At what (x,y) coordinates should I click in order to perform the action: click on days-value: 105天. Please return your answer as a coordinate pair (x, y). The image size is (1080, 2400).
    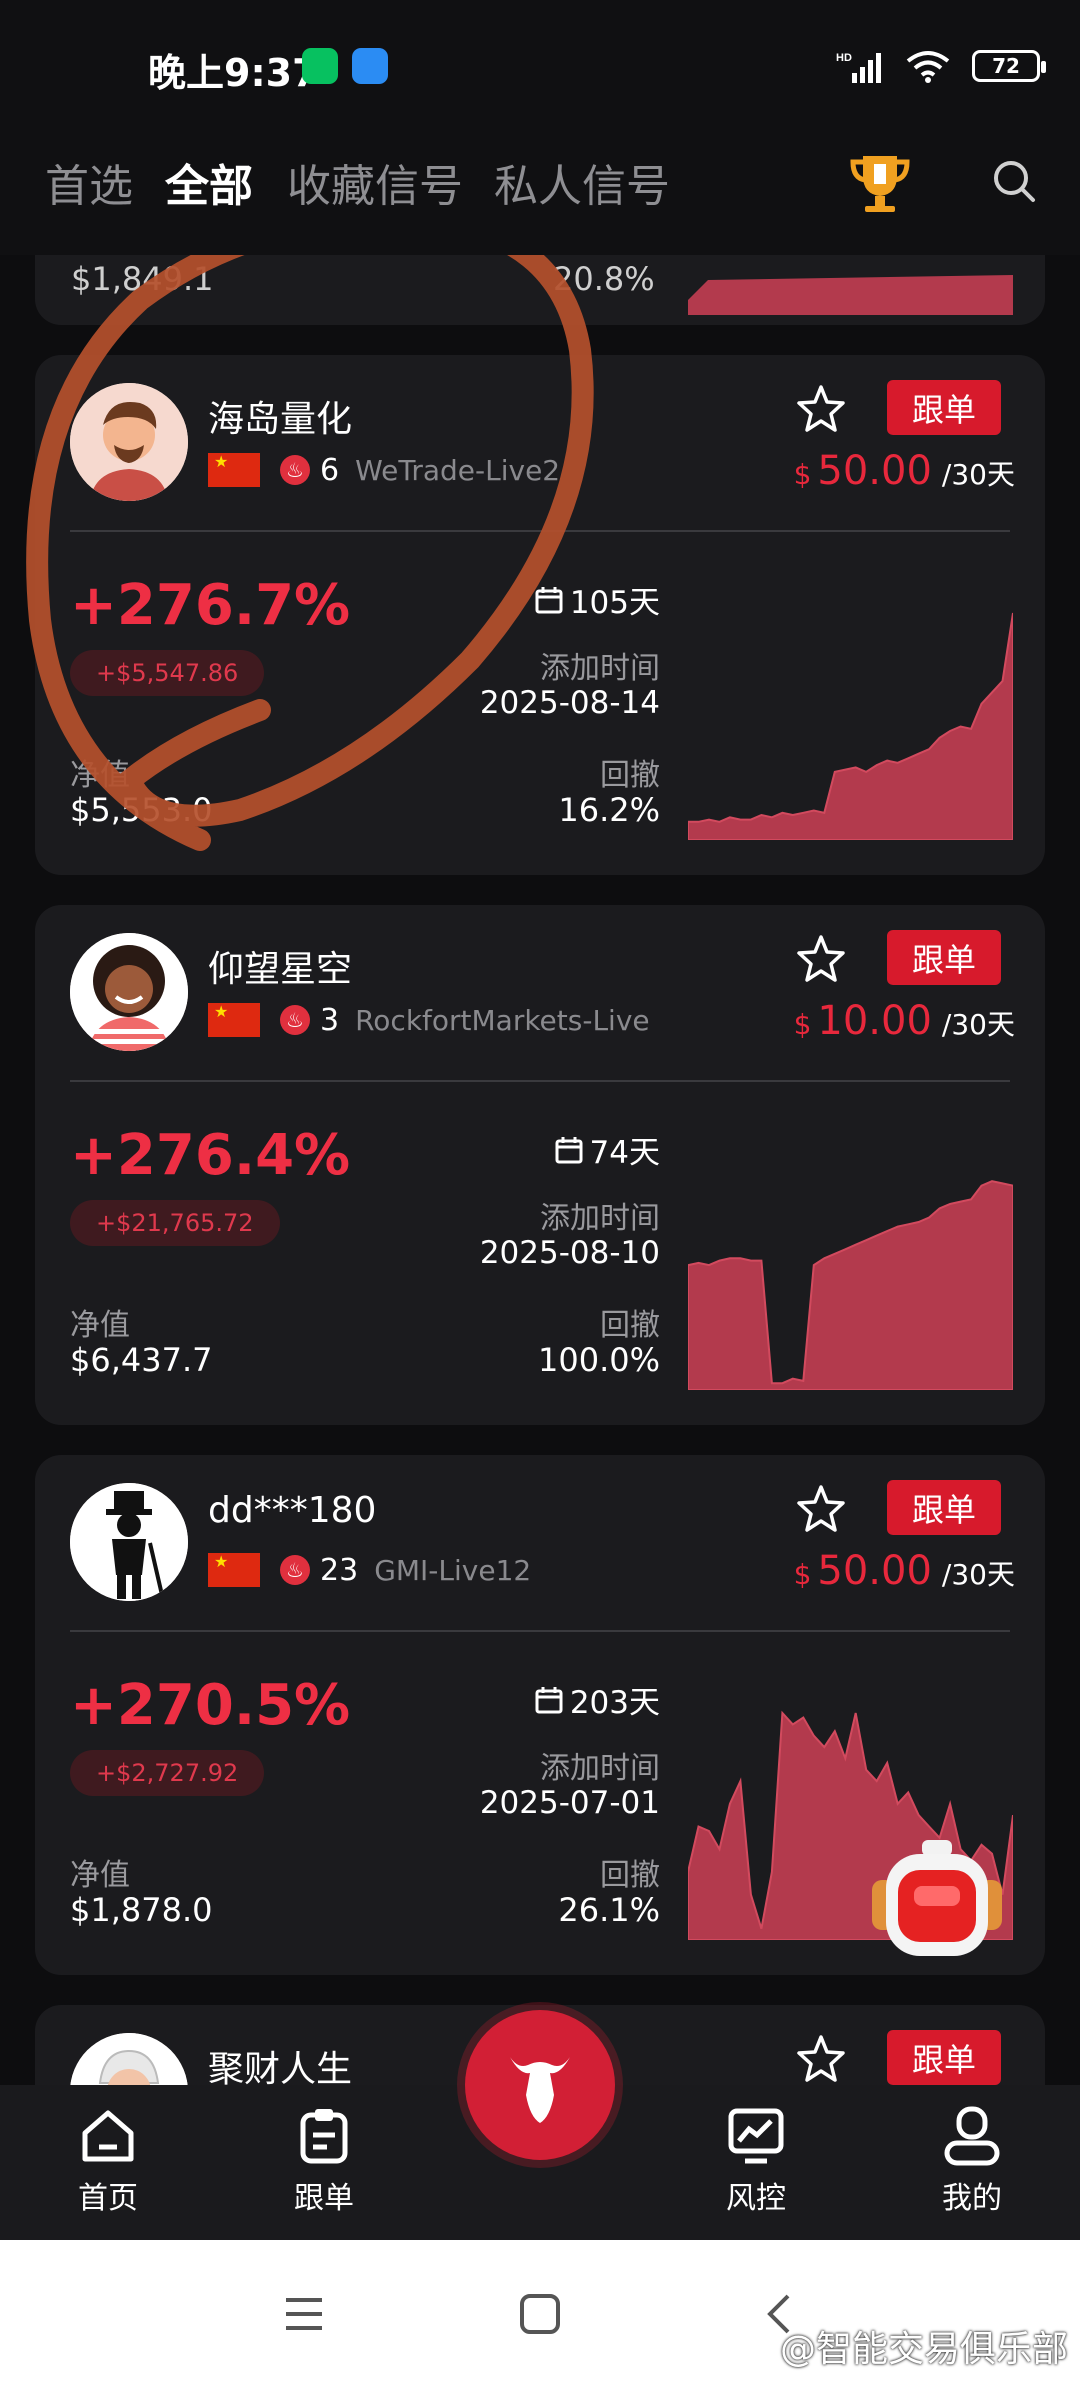
    Looking at the image, I should click on (614, 603).